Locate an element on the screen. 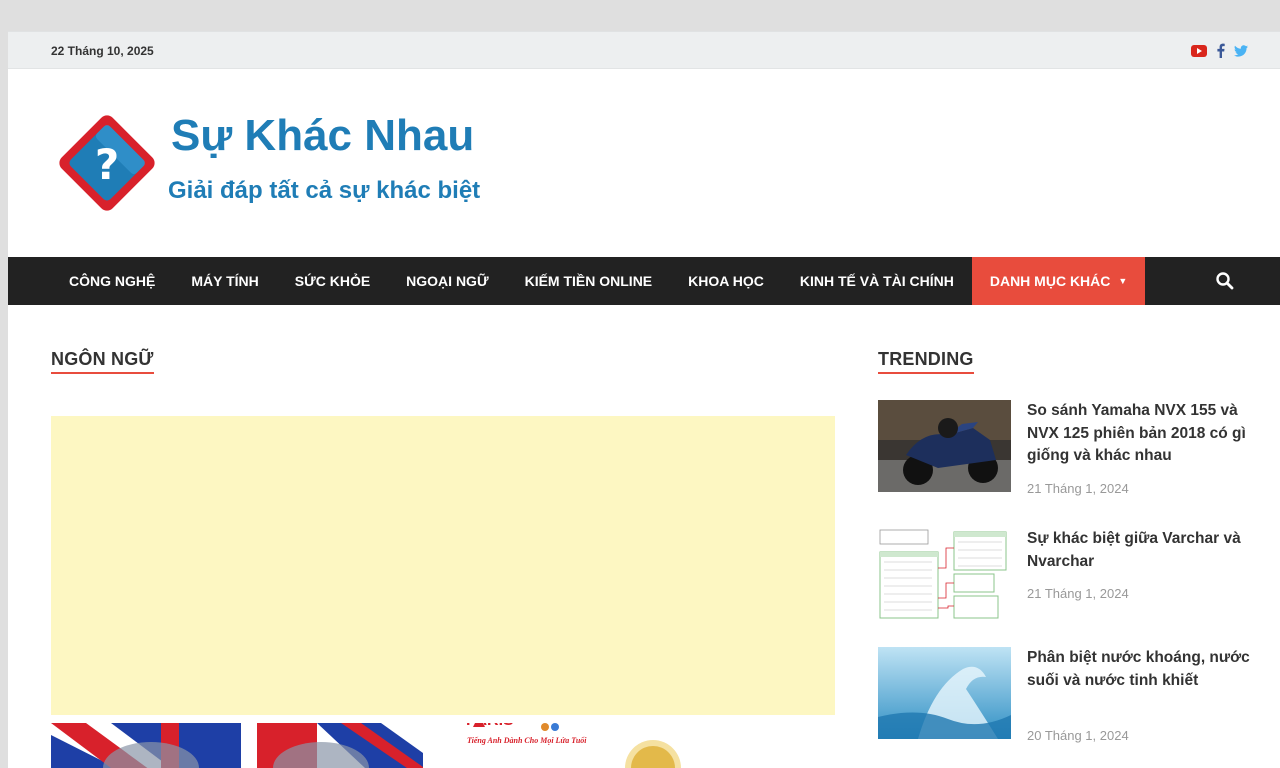 The width and height of the screenshot is (1280, 768). nav-item-danh-muc-khac: DANH MỤC KHÁC ▼ is located at coordinates (1058, 281).